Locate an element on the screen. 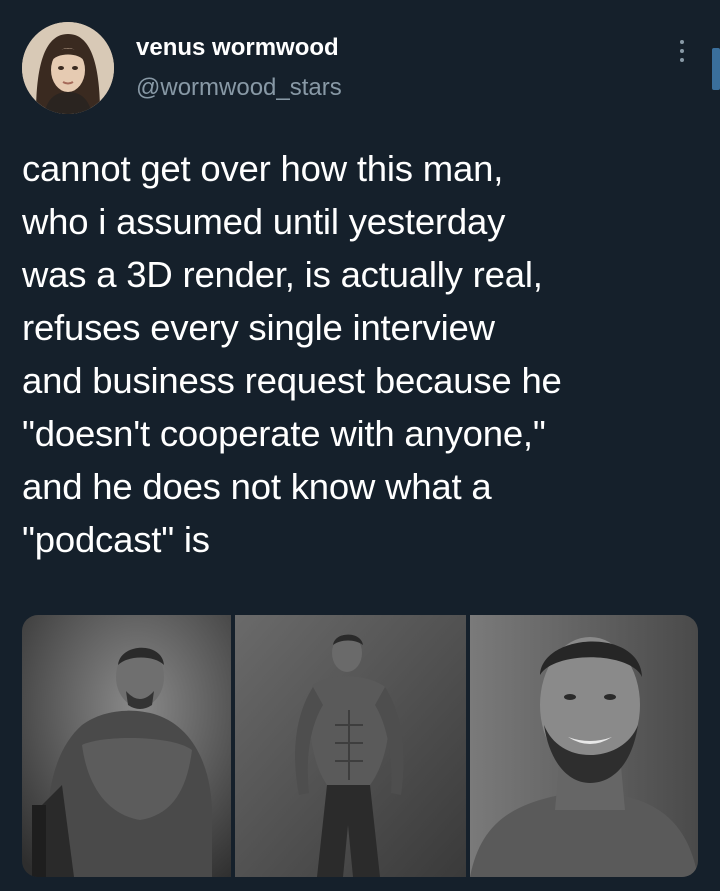 Image resolution: width=720 pixels, height=891 pixels. avatar is located at coordinates (68, 68).